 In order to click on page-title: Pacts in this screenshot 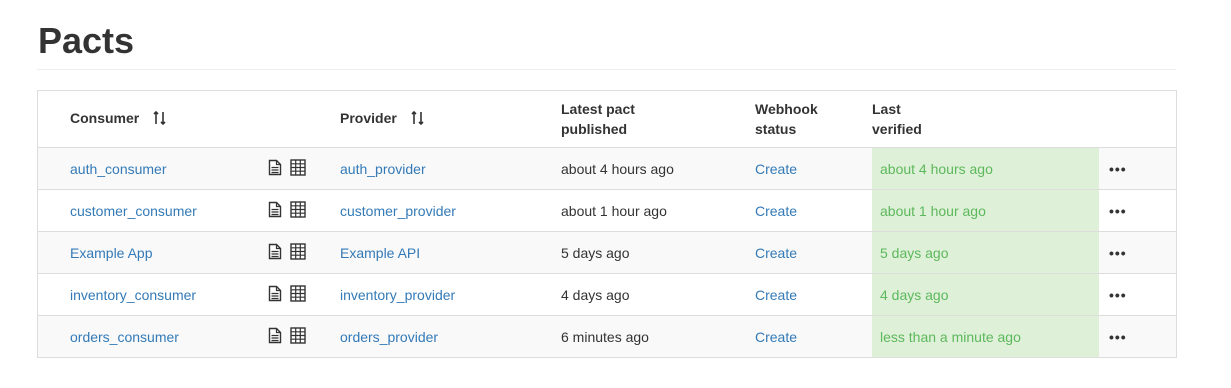, I will do `click(86, 40)`.